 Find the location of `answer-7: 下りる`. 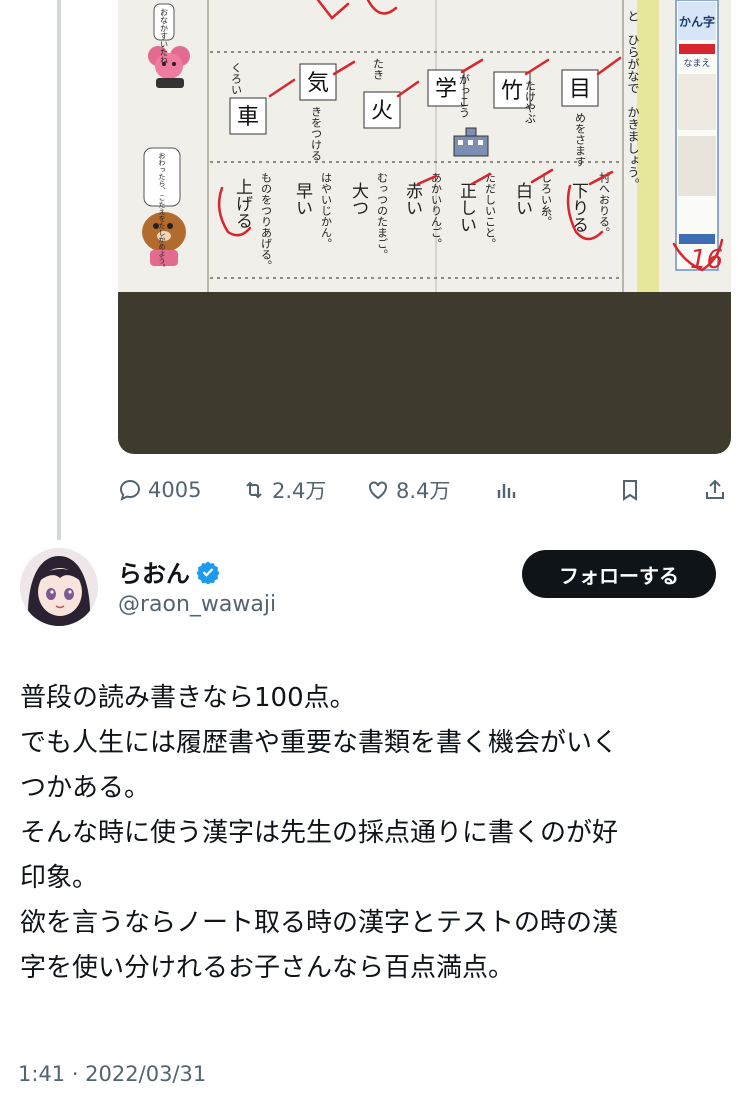

answer-7: 下りる is located at coordinates (578, 207).